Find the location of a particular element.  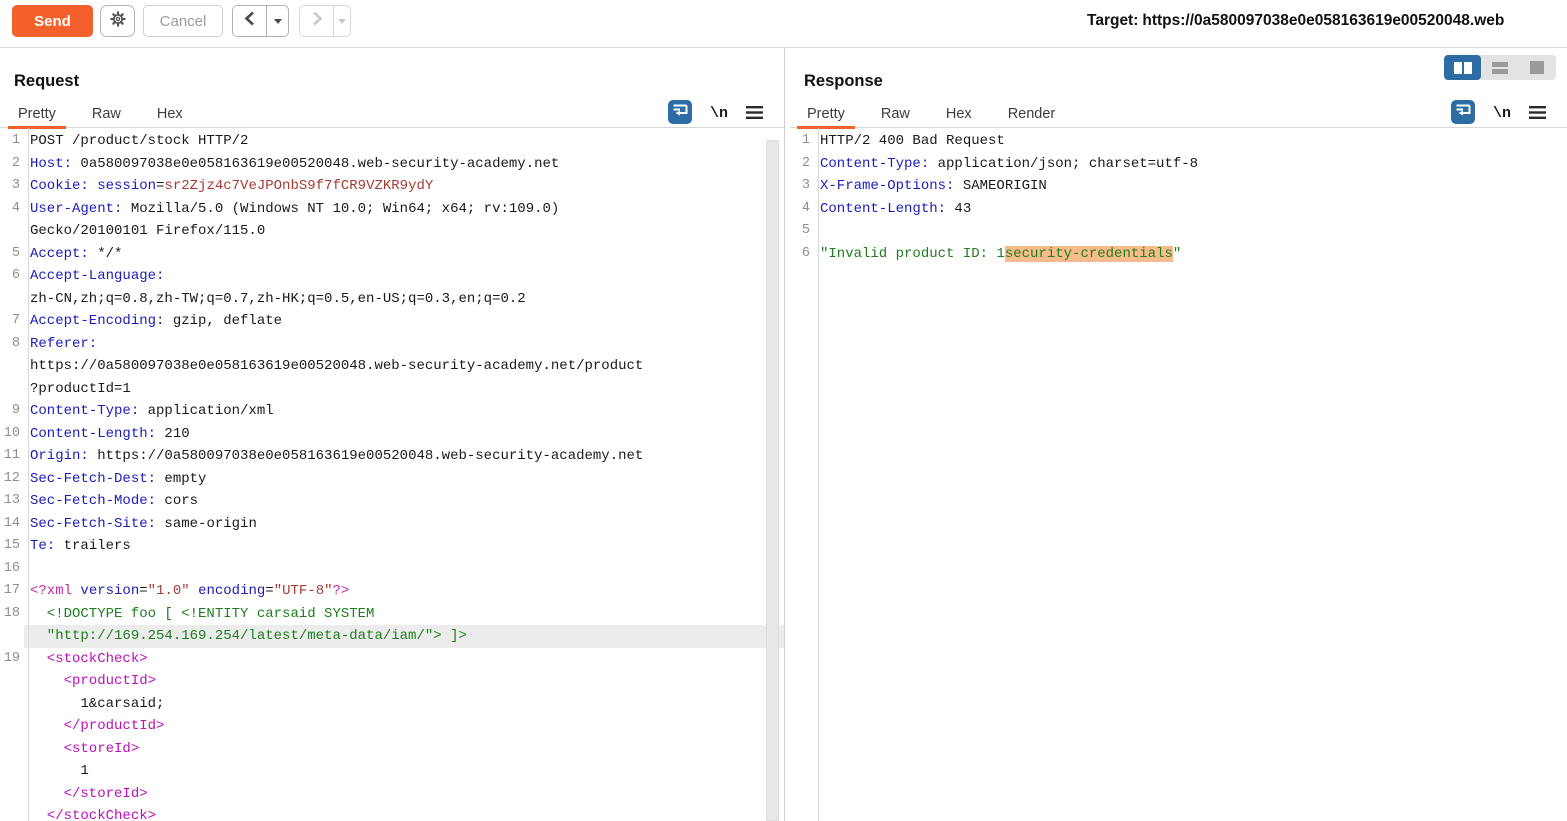

line-number: 15 is located at coordinates (11, 545).